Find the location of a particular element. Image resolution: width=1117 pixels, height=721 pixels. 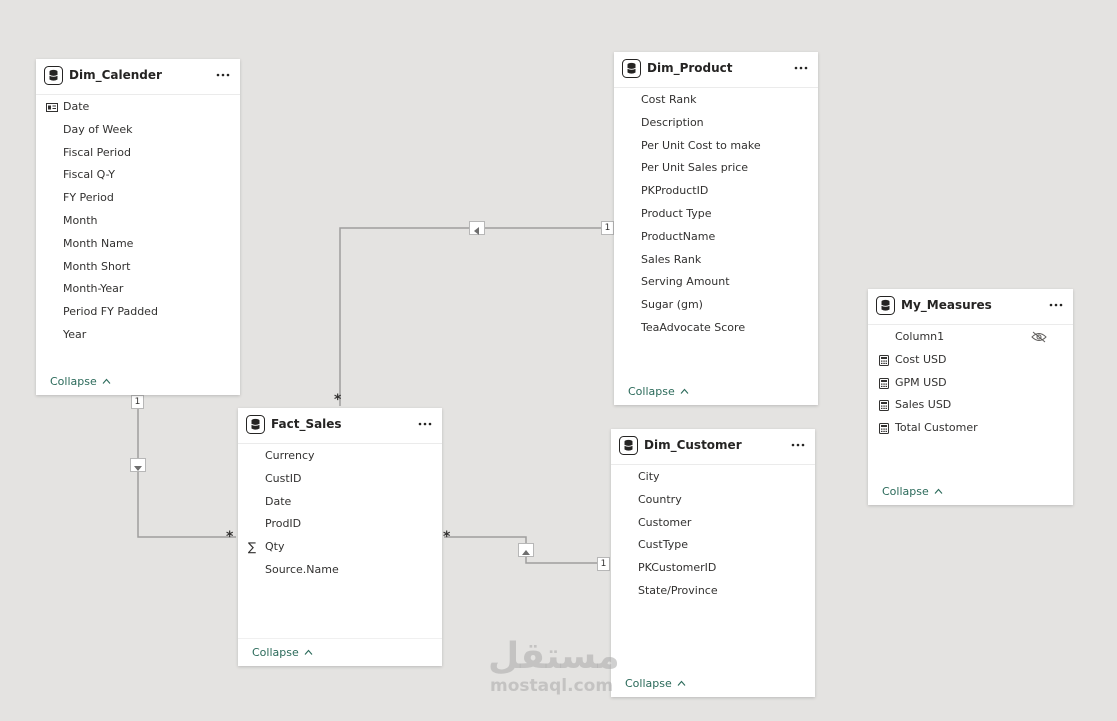

watermark-latin: mostaql.com is located at coordinates (552, 686).